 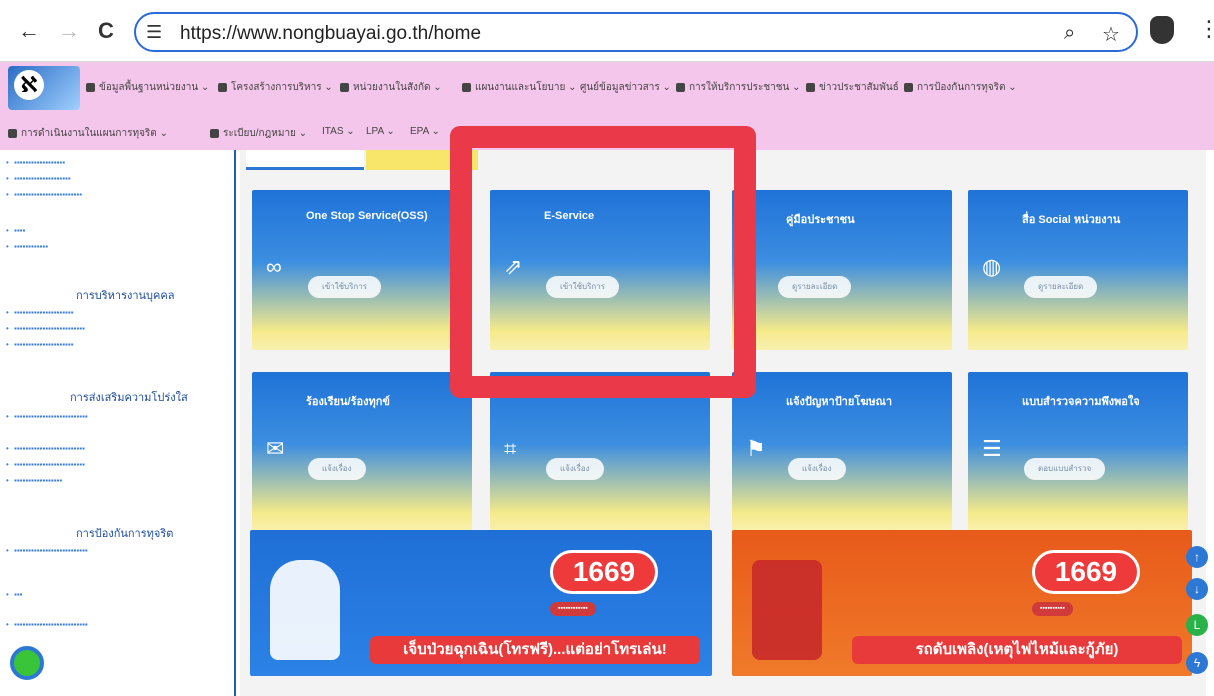 I want to click on service-card-social: สื่อ Social หน่วยงาน ◍ ดูรายละเอียด, so click(x=1078, y=270).